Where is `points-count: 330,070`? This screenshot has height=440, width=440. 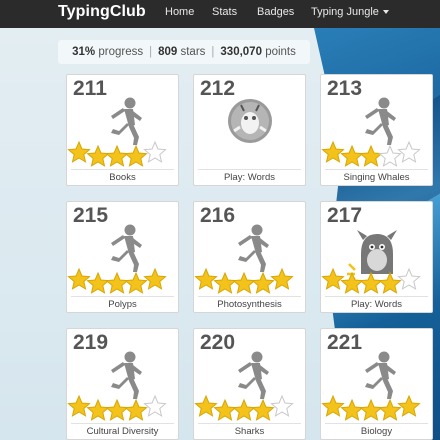 points-count: 330,070 is located at coordinates (241, 52).